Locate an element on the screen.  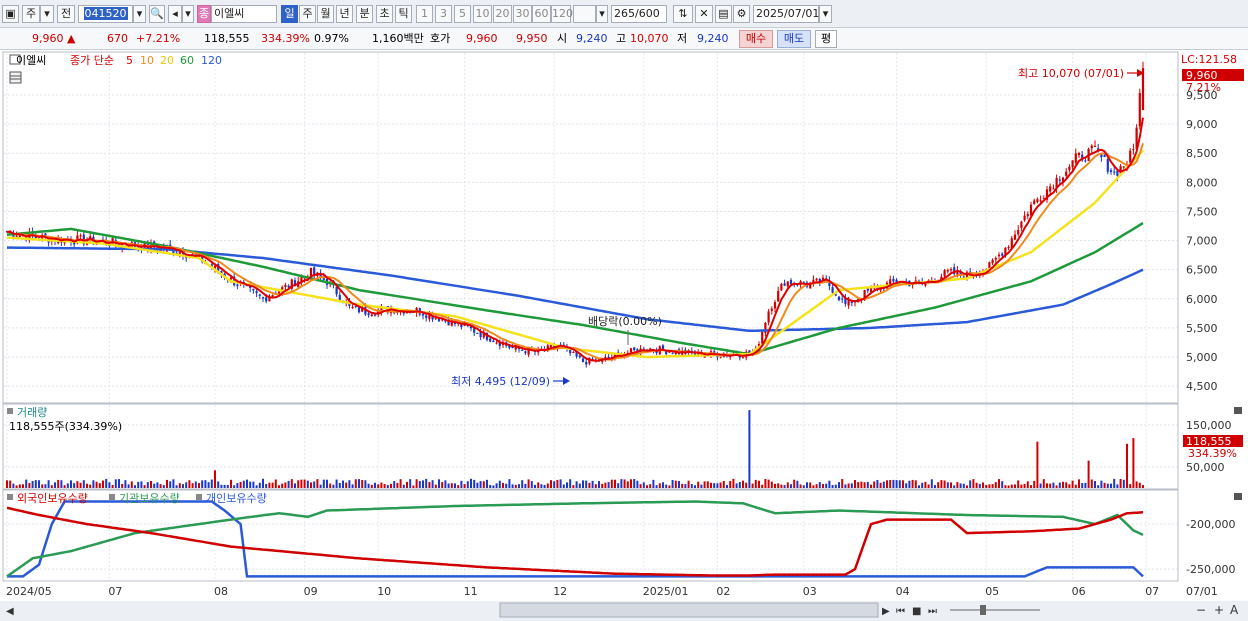
interval-10: 10 is located at coordinates (482, 14).